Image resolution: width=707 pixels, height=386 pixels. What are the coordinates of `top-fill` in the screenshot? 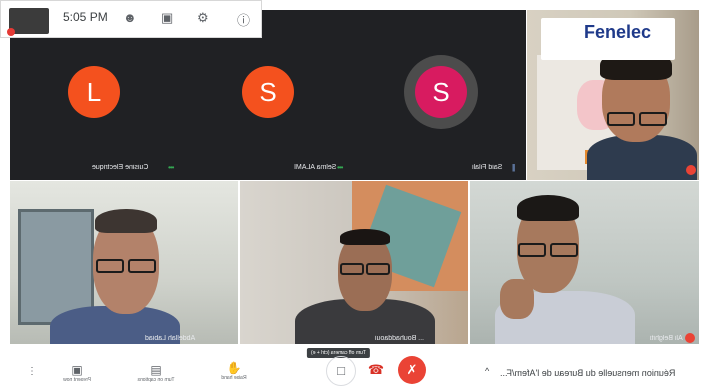 It's located at (308, 24).